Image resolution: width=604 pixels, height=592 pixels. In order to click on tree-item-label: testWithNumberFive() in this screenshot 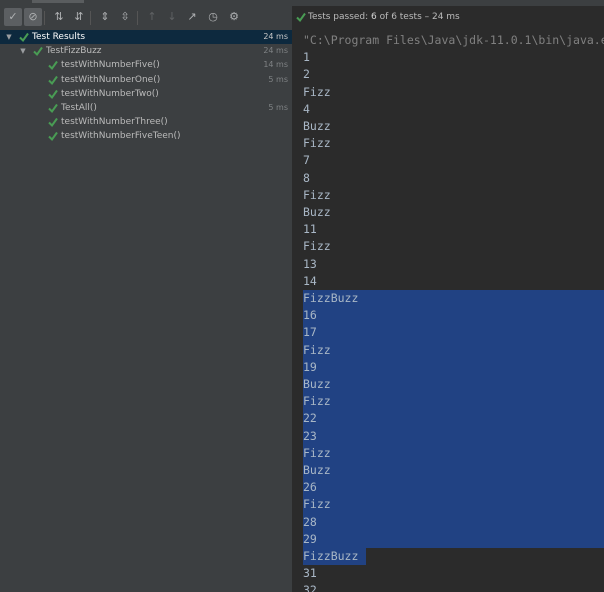, I will do `click(110, 65)`.